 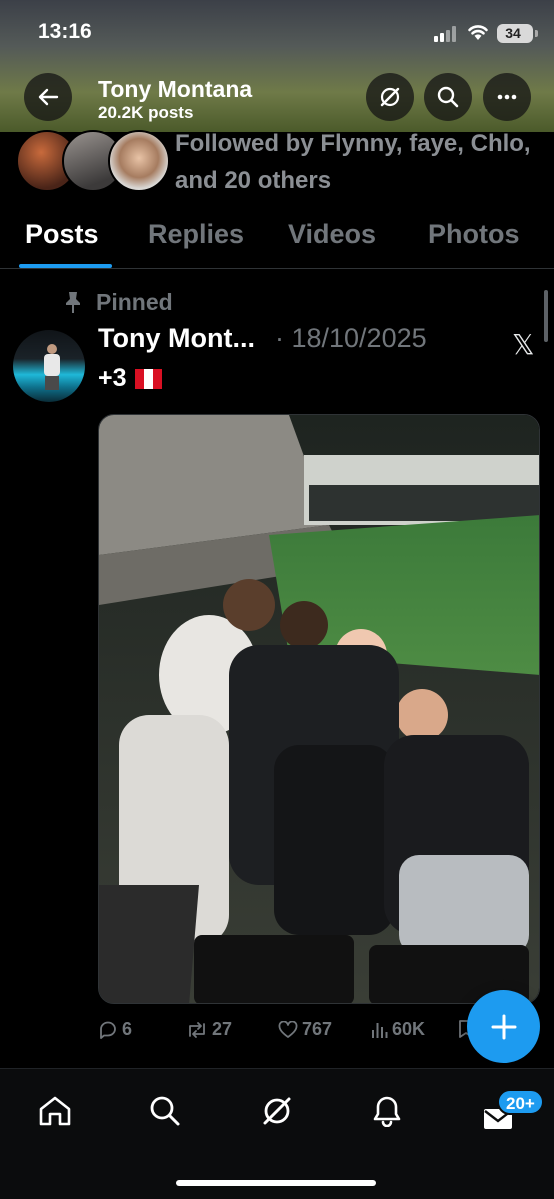 I want to click on post-date: · 18/10/2025, so click(x=351, y=338).